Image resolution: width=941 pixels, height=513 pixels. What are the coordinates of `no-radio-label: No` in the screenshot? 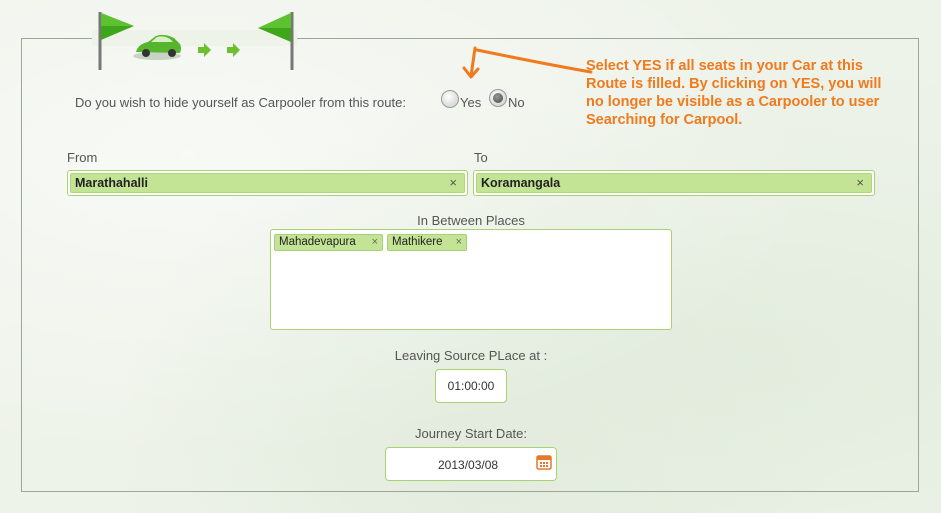 It's located at (516, 102).